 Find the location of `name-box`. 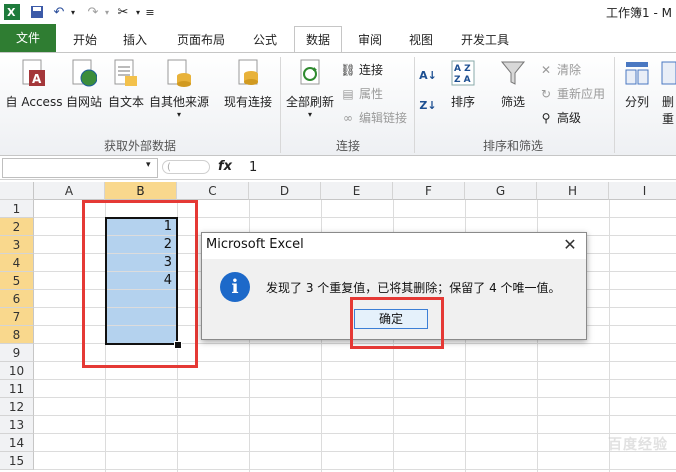

name-box is located at coordinates (80, 168).